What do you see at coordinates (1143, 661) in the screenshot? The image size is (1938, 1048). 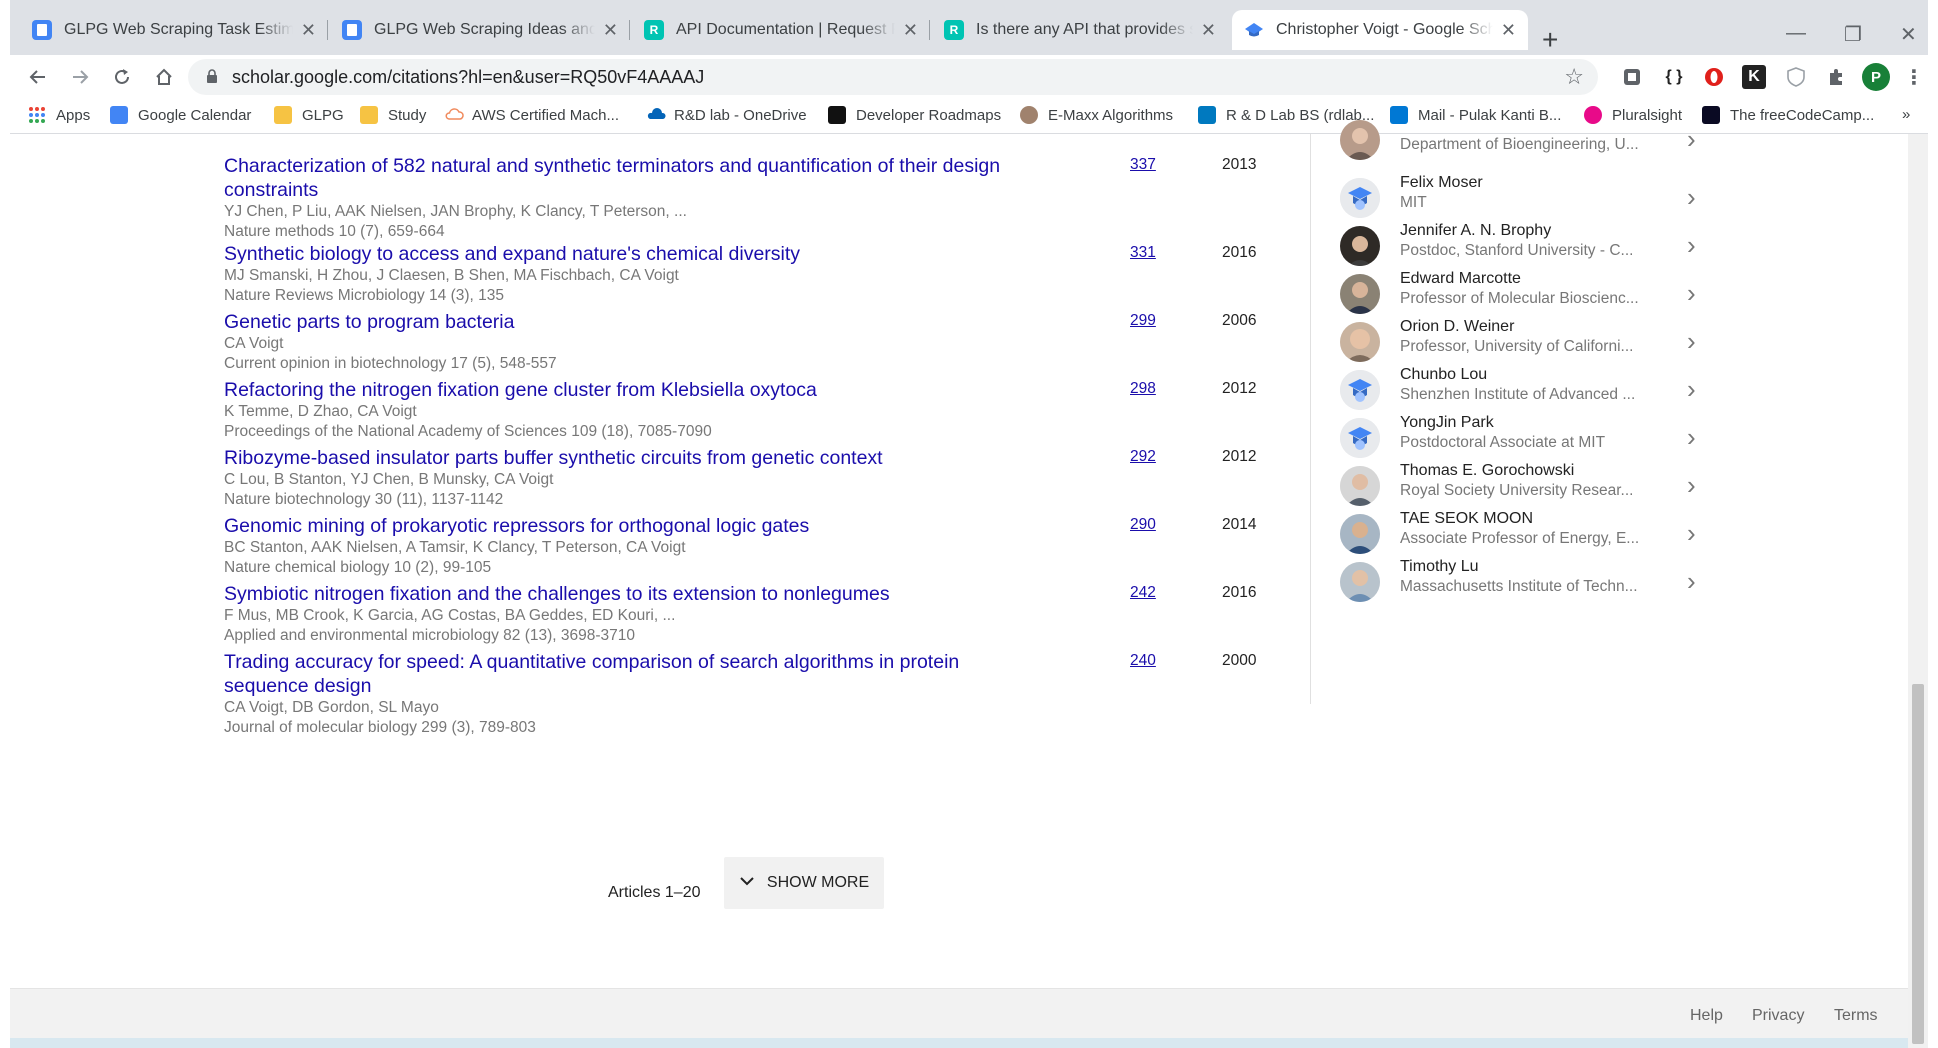 I see `citation-count-link: 240` at bounding box center [1143, 661].